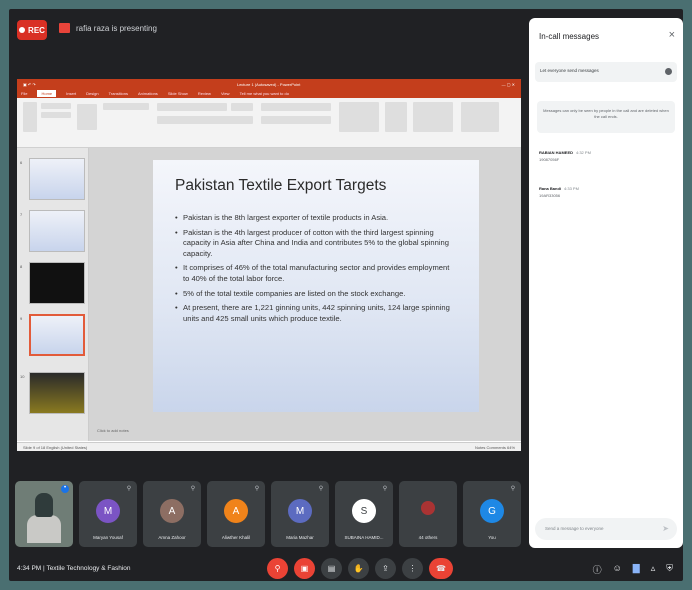  I want to click on participant-name: Amna Zahoor, so click(172, 537).